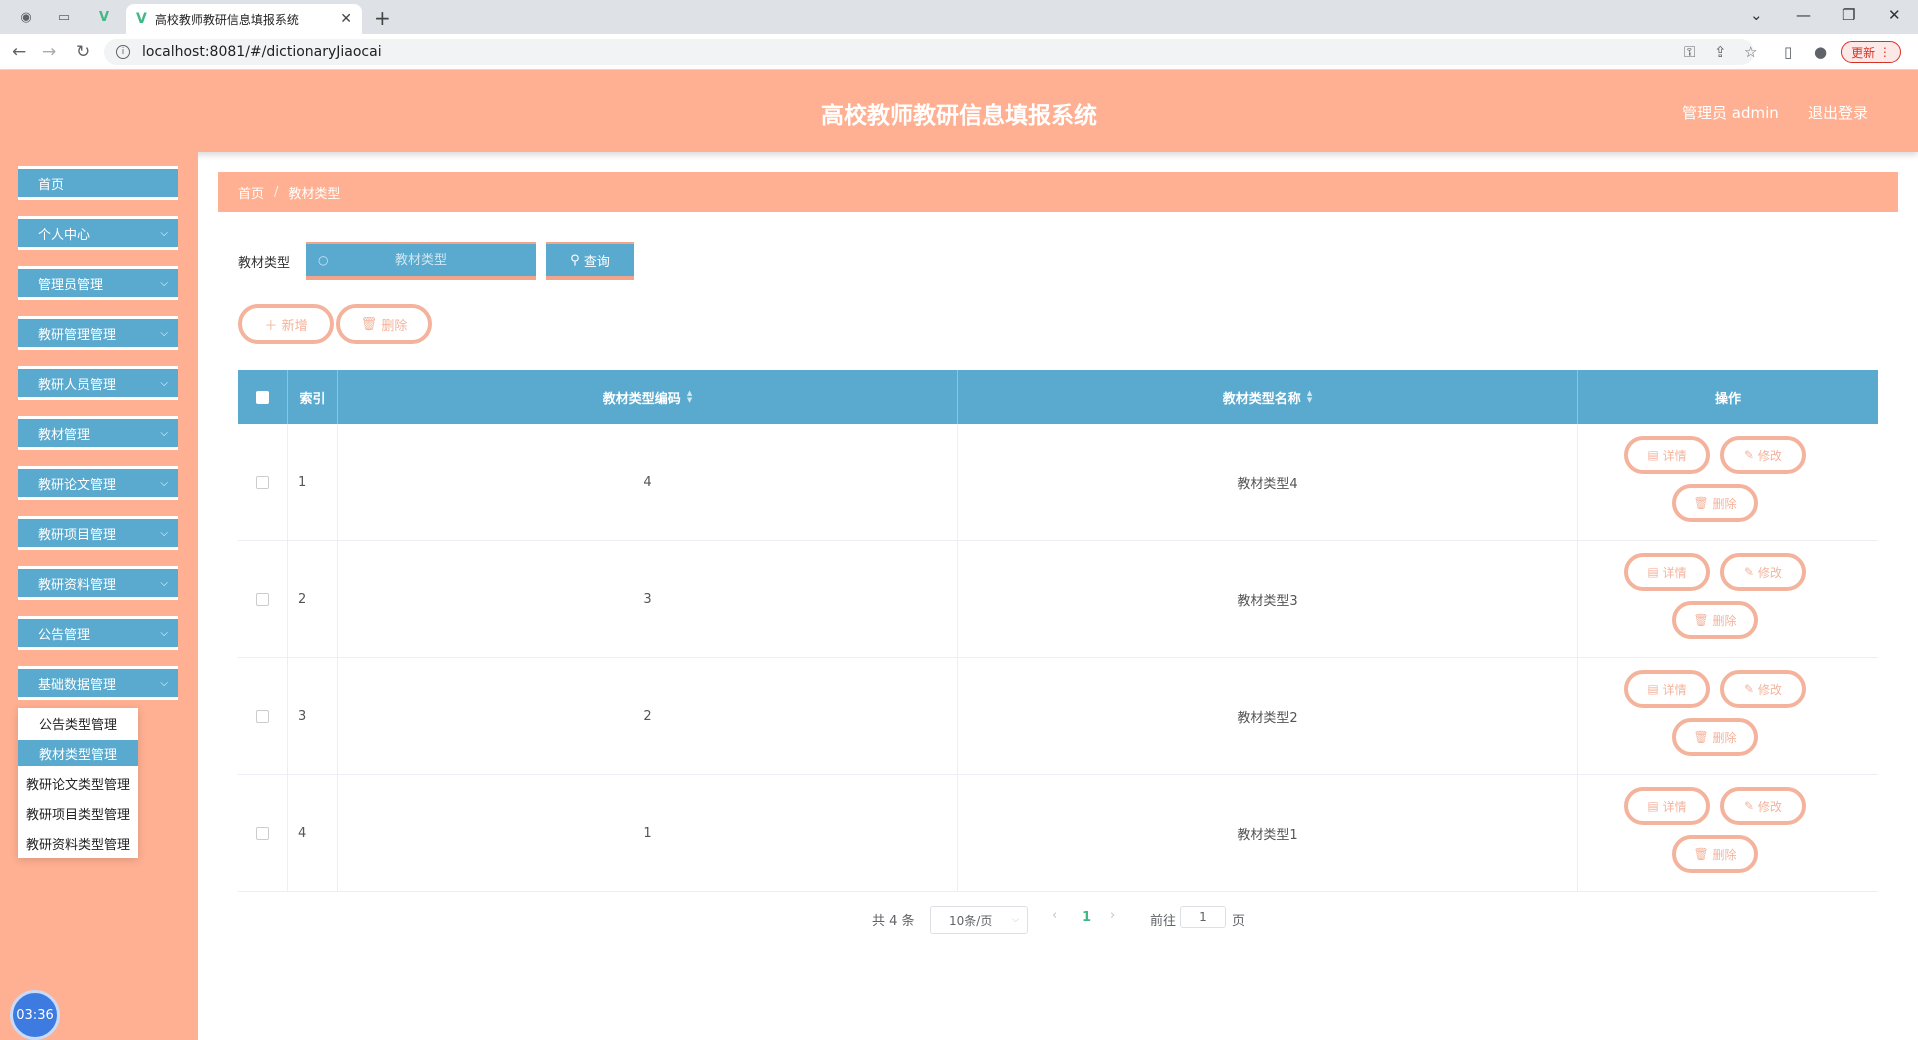  Describe the element at coordinates (1268, 397) in the screenshot. I see `header-name: 教材类型名称 ▲ ▼` at that location.